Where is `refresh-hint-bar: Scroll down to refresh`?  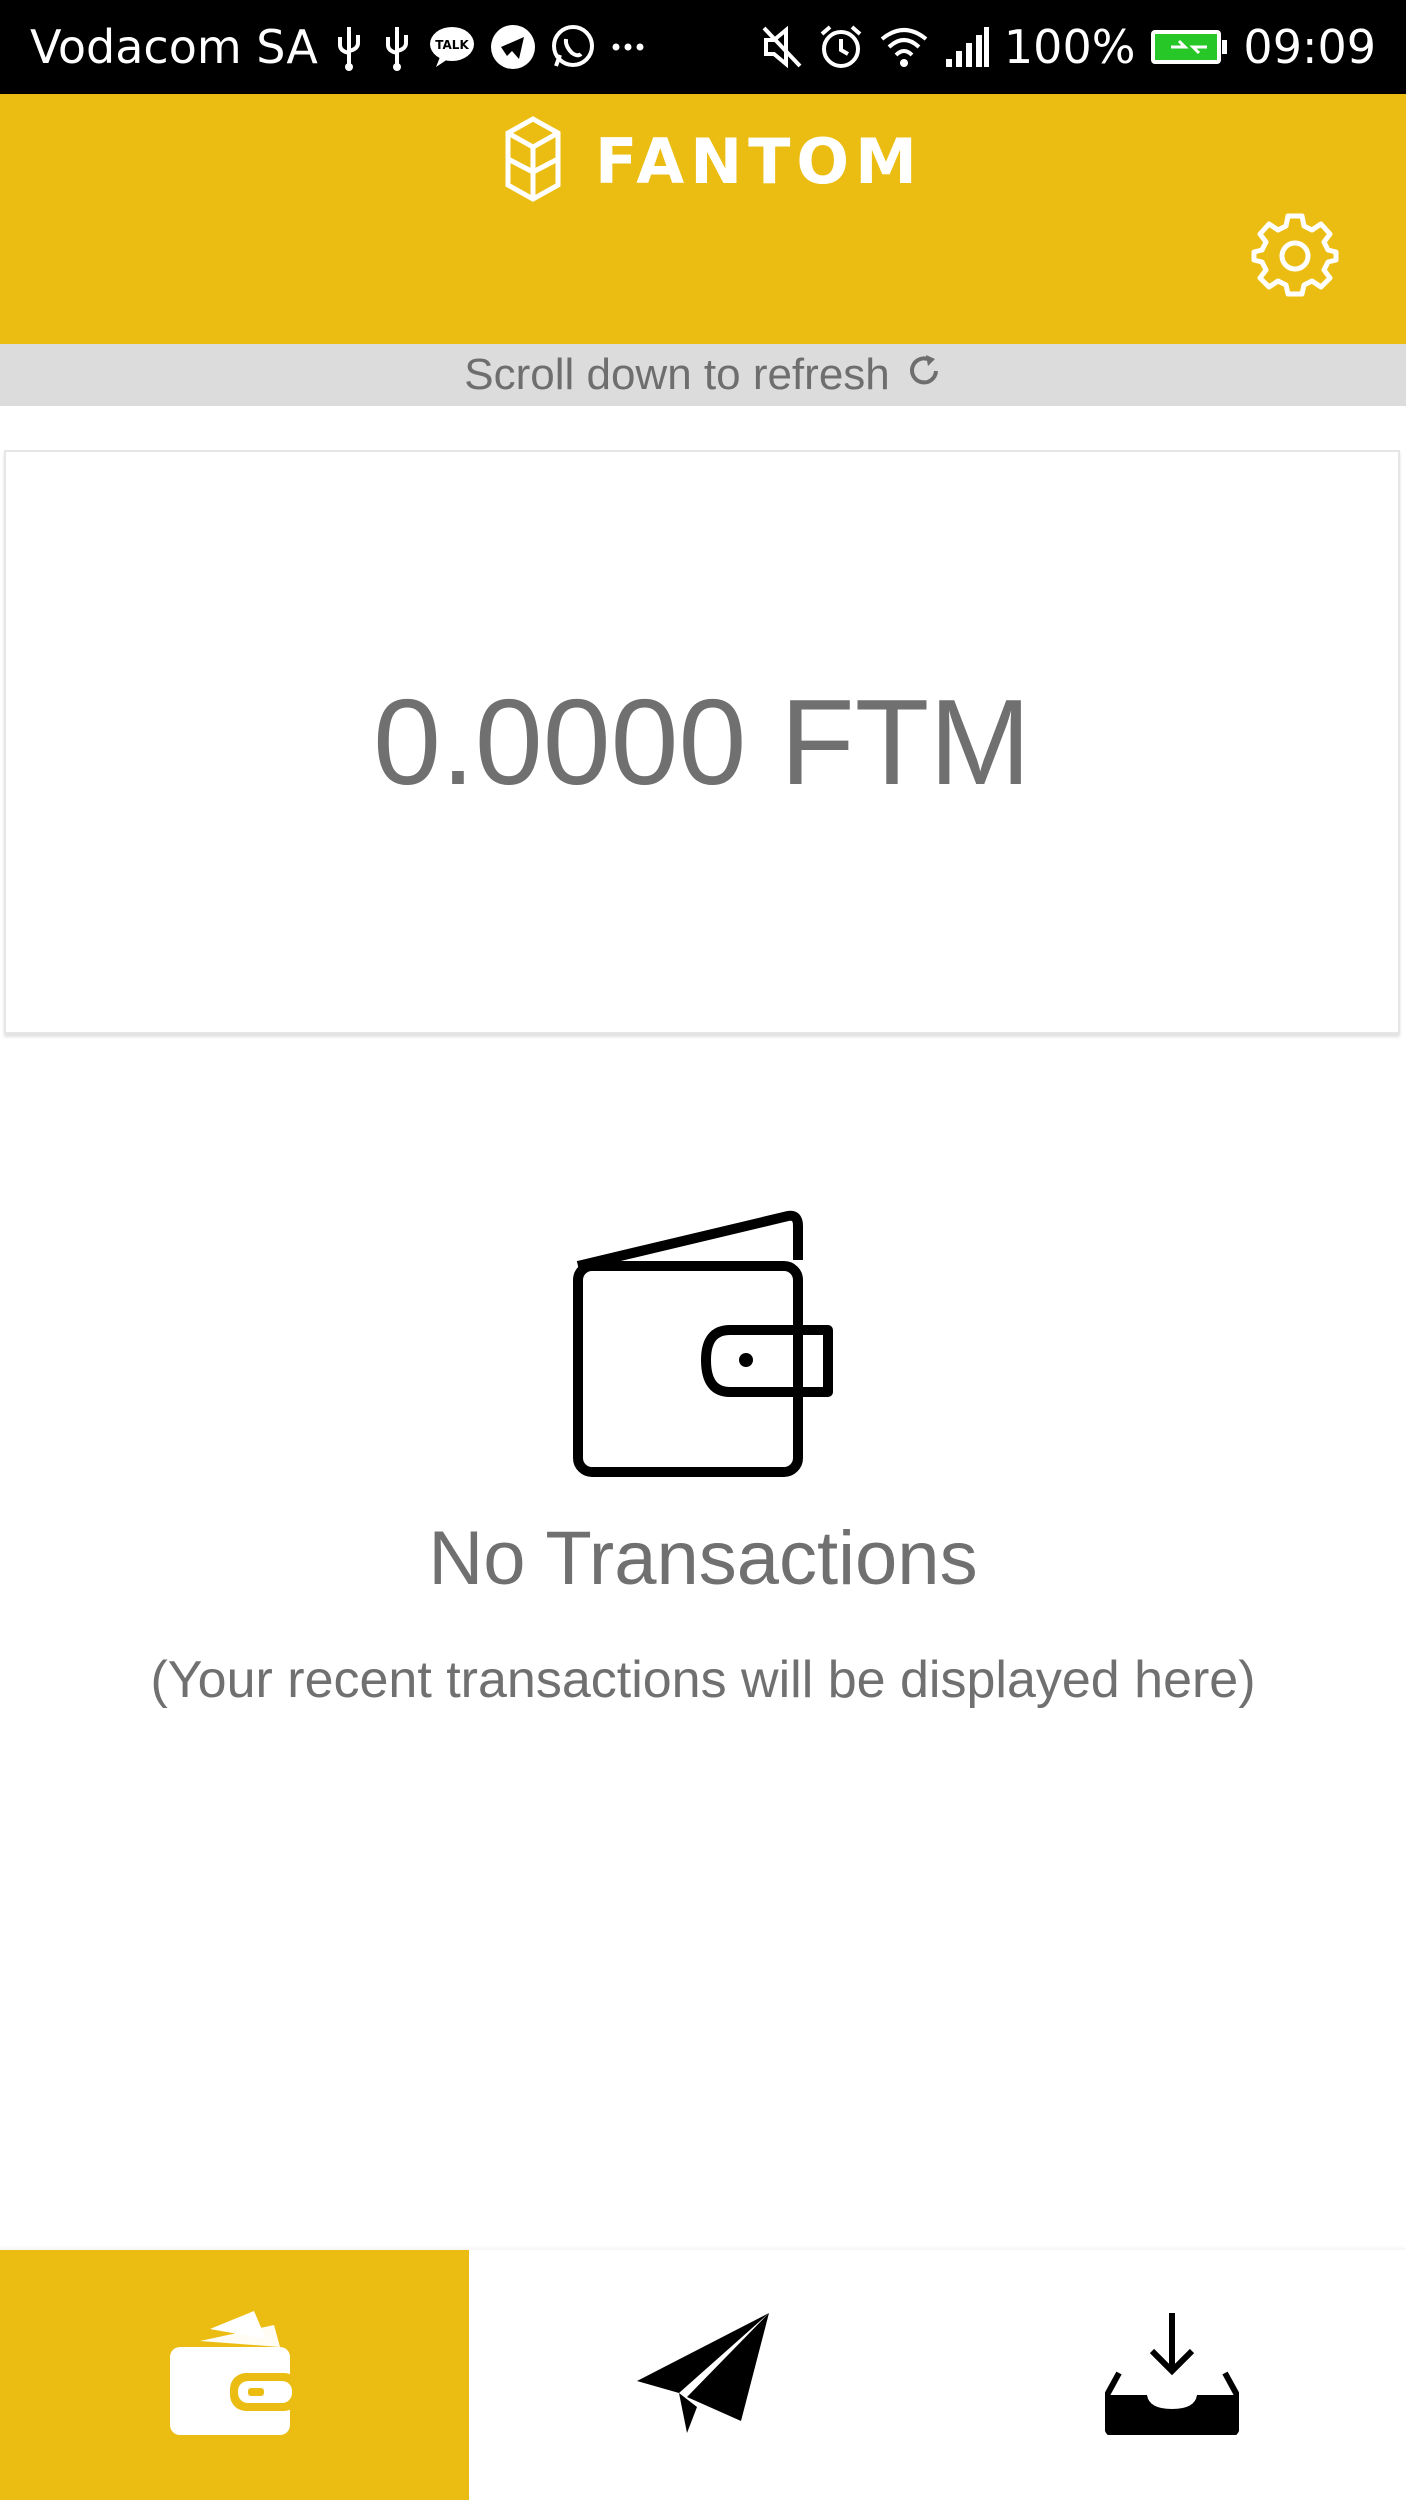 refresh-hint-bar: Scroll down to refresh is located at coordinates (703, 375).